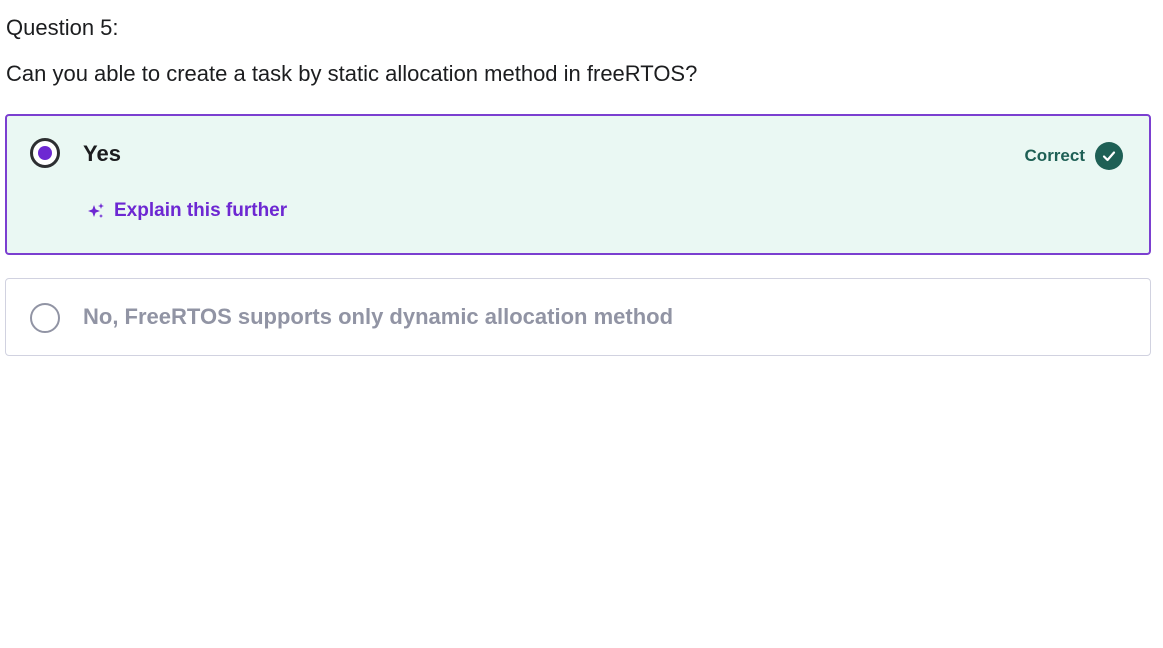 This screenshot has height=648, width=1163. I want to click on correct-badge: Correct, so click(1074, 156).